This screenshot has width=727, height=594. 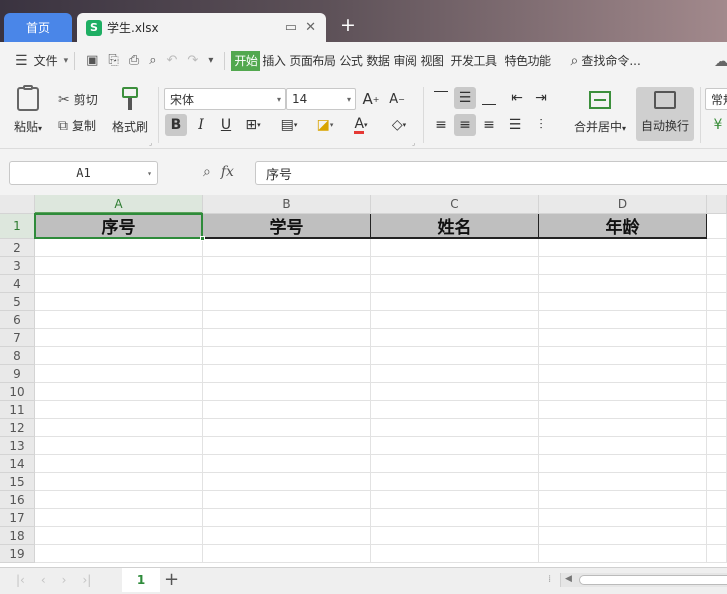 I want to click on cloud-sync-icon: ☁, so click(x=720, y=61).